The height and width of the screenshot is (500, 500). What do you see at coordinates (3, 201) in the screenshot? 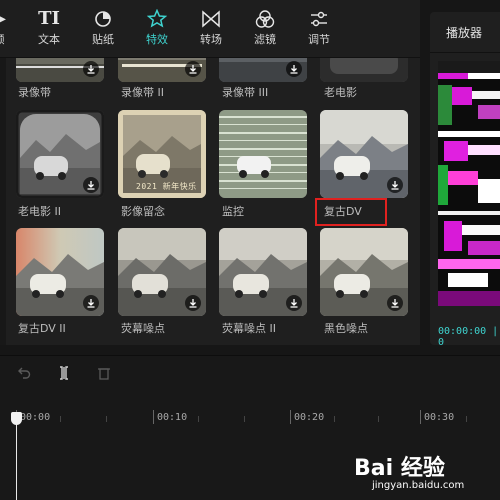
I see `category-sidebar` at bounding box center [3, 201].